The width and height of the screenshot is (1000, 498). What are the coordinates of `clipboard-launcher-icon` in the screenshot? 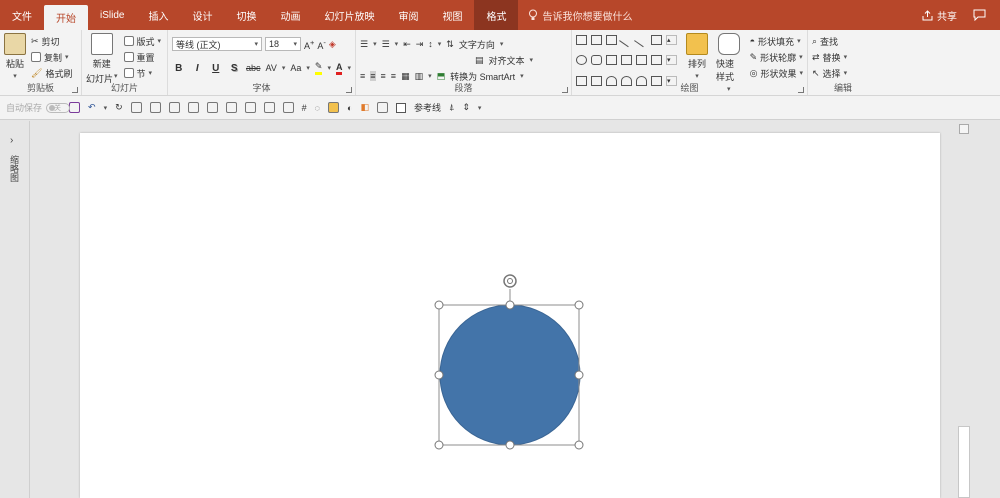 It's located at (75, 90).